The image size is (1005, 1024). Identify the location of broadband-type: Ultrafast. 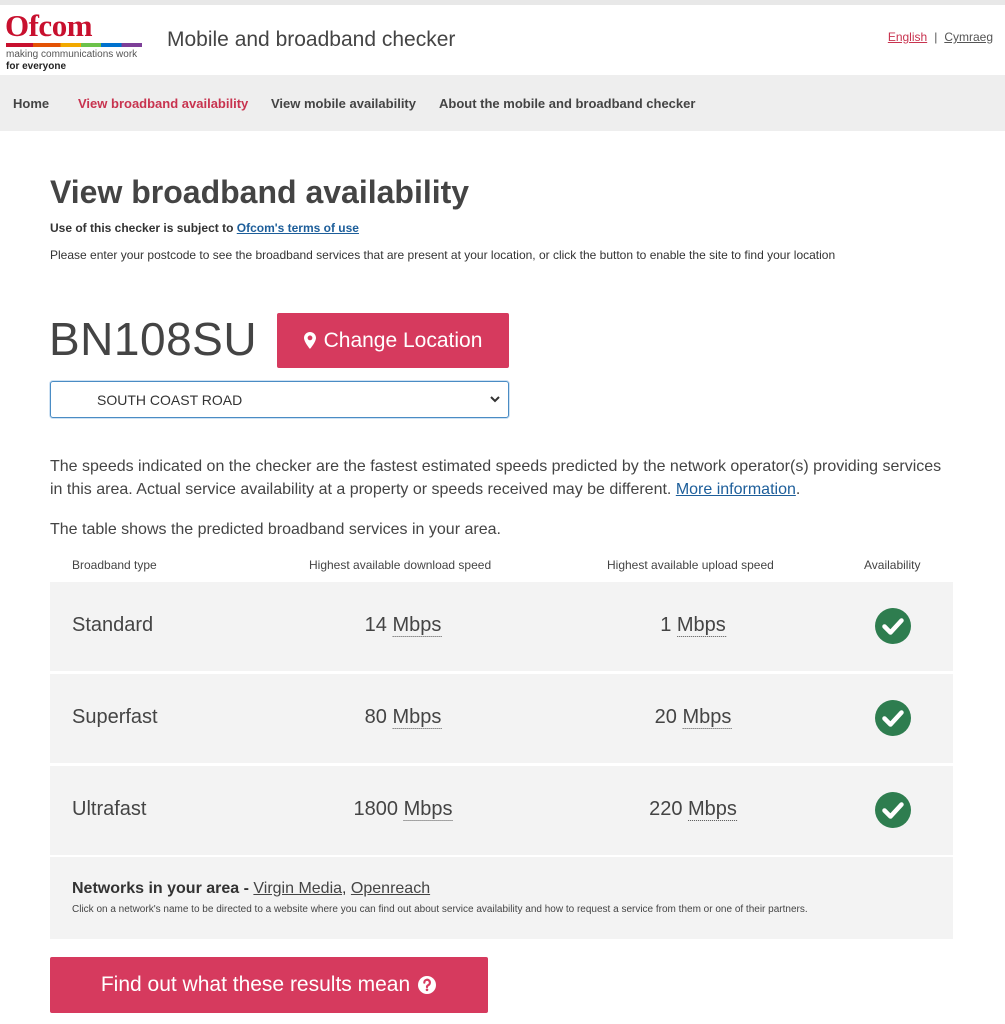
(109, 809).